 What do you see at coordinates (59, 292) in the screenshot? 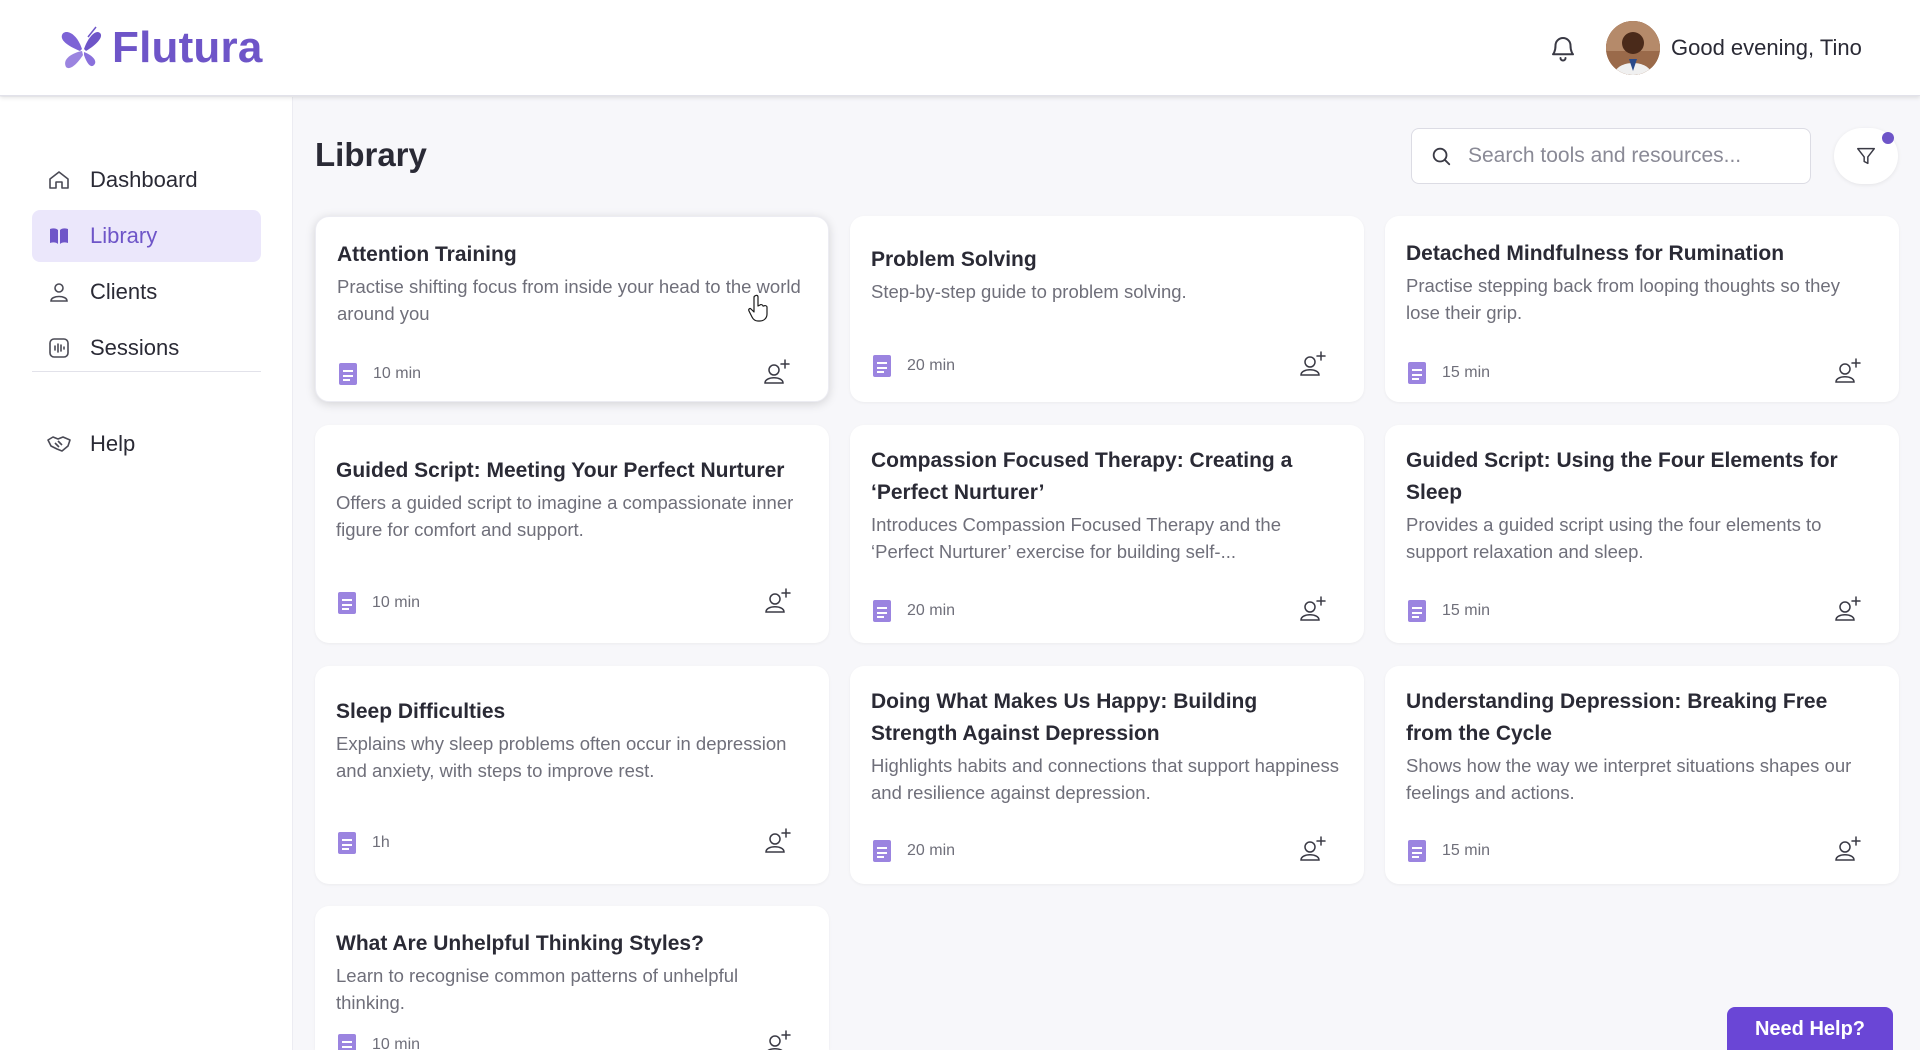
I see `user-icon` at bounding box center [59, 292].